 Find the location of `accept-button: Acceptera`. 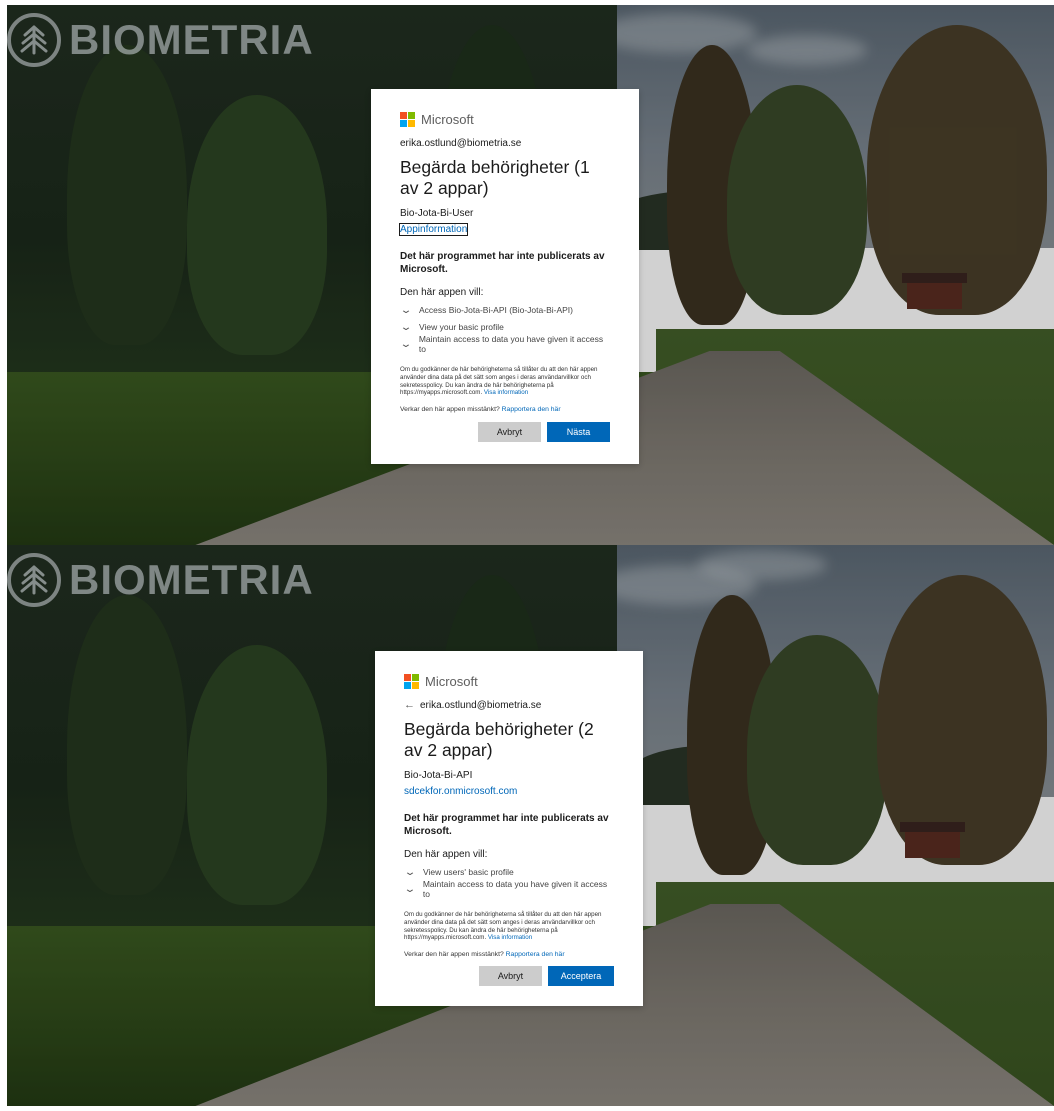

accept-button: Acceptera is located at coordinates (581, 976).